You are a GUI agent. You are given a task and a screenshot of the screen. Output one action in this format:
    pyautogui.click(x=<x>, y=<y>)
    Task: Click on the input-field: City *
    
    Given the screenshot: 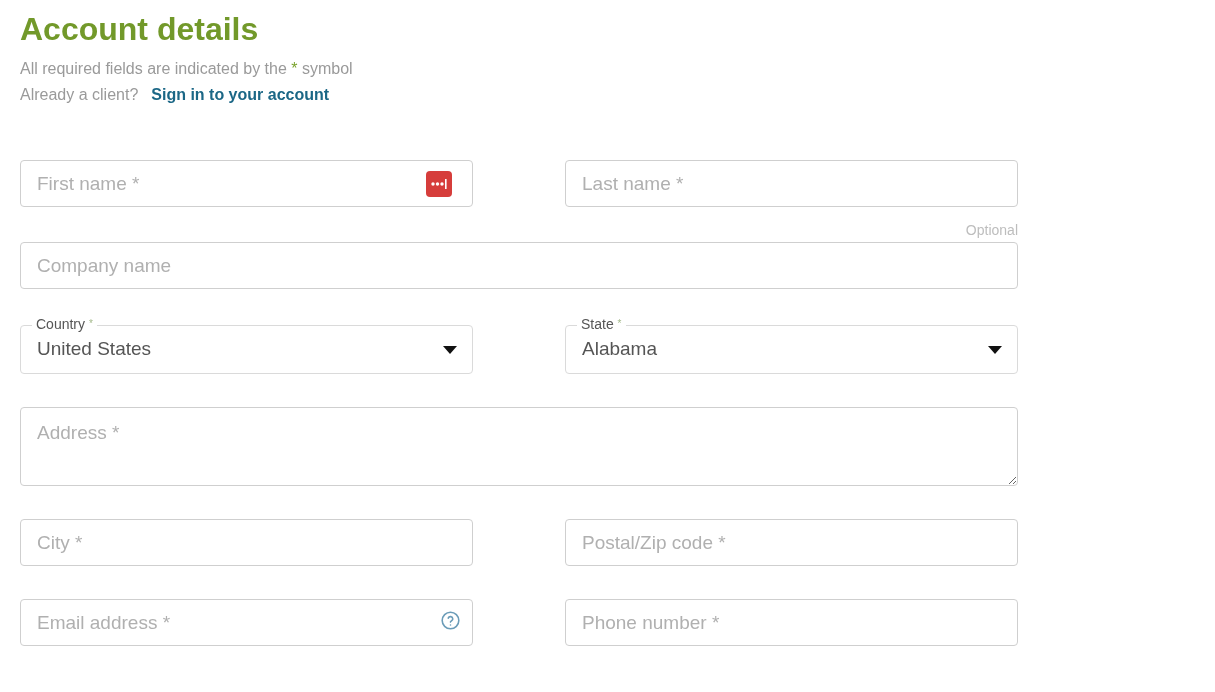 What is the action you would take?
    pyautogui.click(x=246, y=542)
    